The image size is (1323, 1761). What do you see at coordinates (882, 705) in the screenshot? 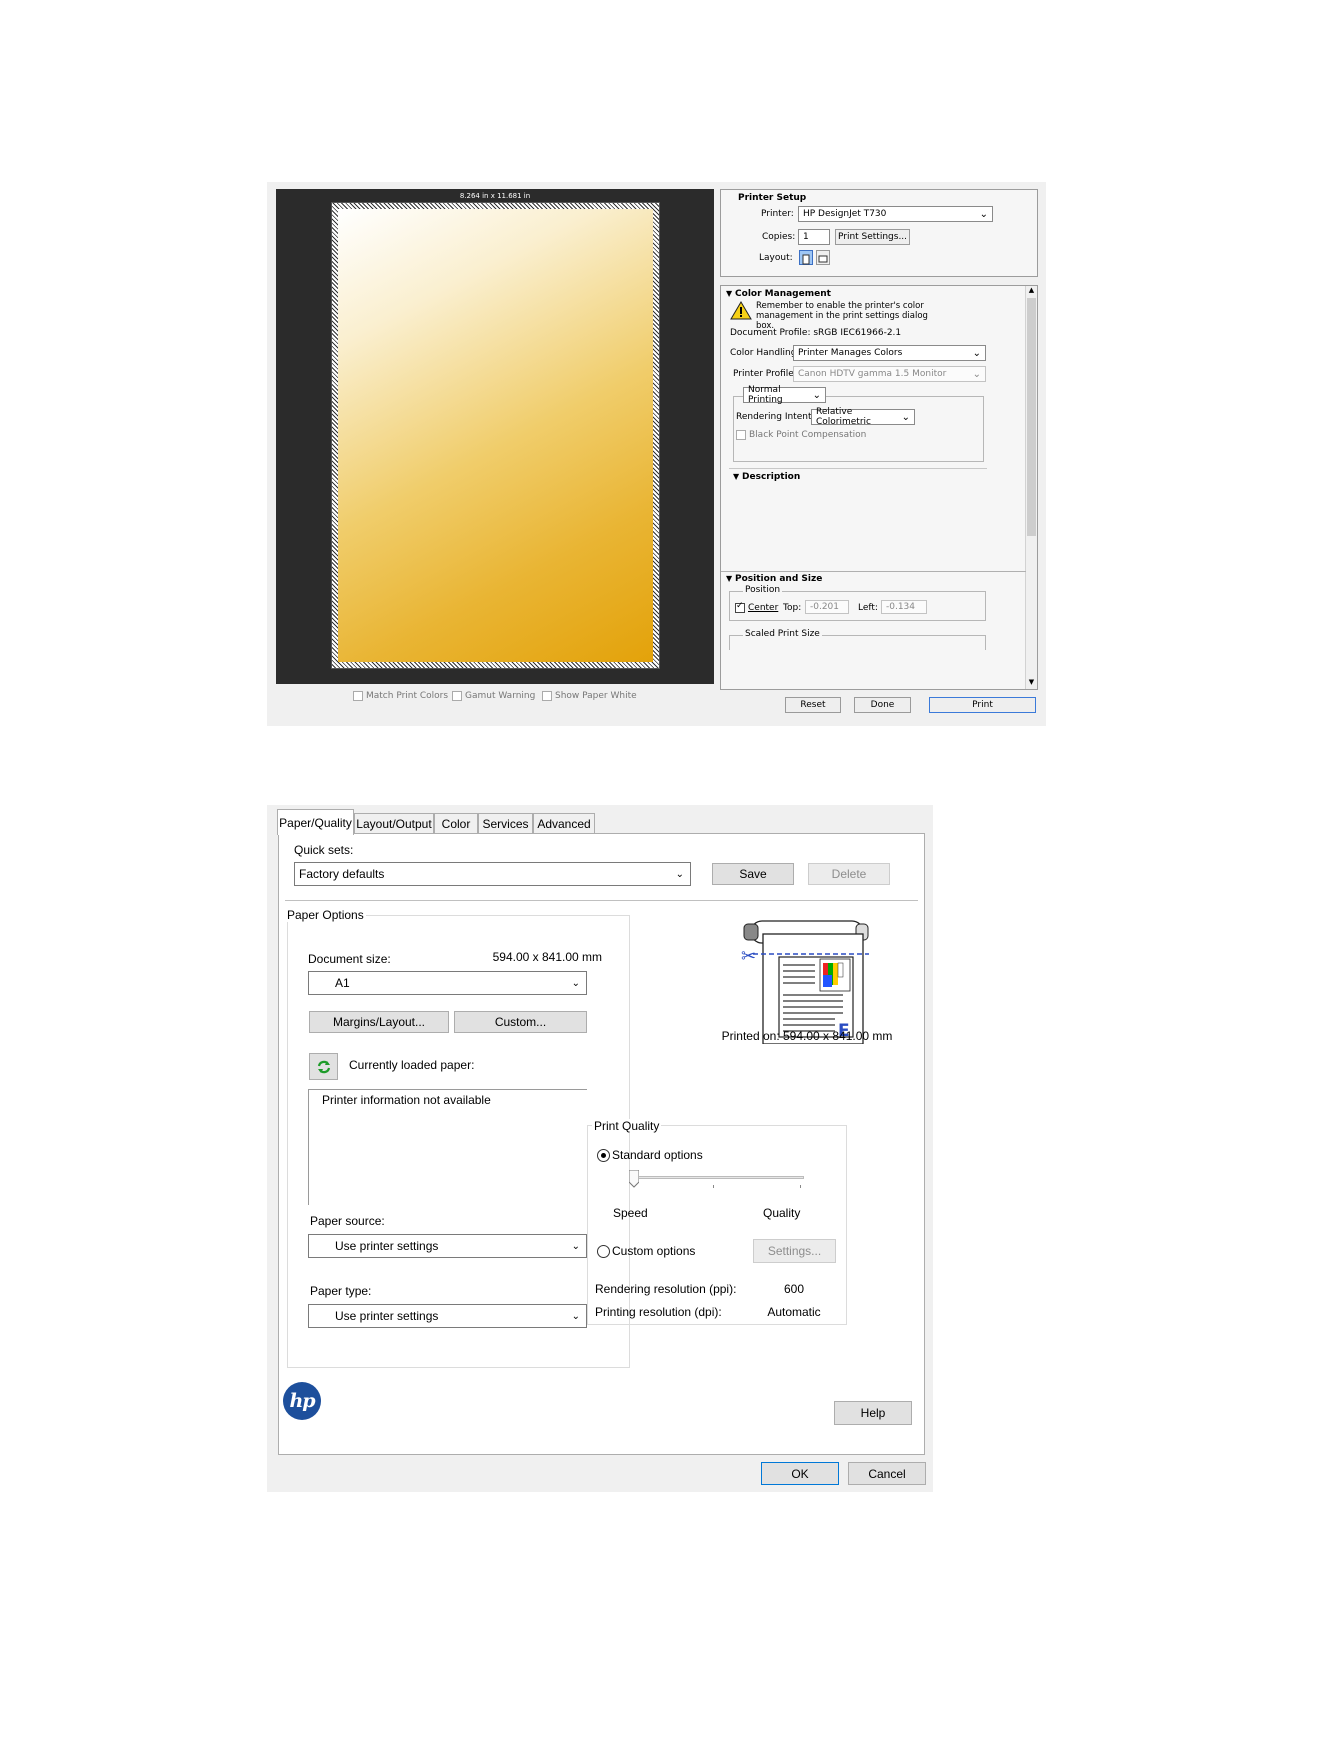
I see `done-button: Done` at bounding box center [882, 705].